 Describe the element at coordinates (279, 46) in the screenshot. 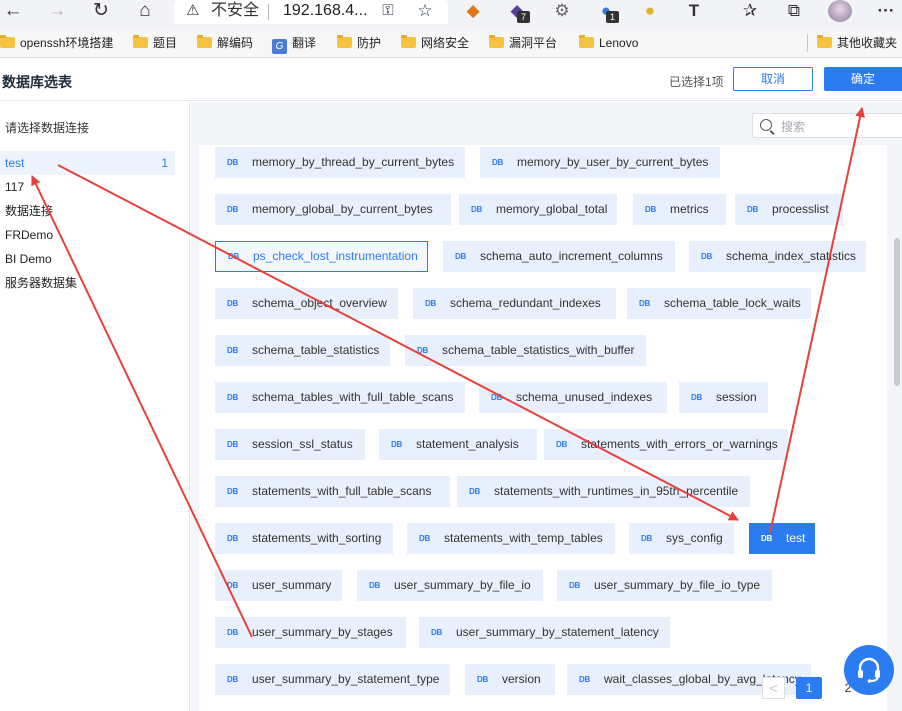

I see `translate-icon: G` at that location.